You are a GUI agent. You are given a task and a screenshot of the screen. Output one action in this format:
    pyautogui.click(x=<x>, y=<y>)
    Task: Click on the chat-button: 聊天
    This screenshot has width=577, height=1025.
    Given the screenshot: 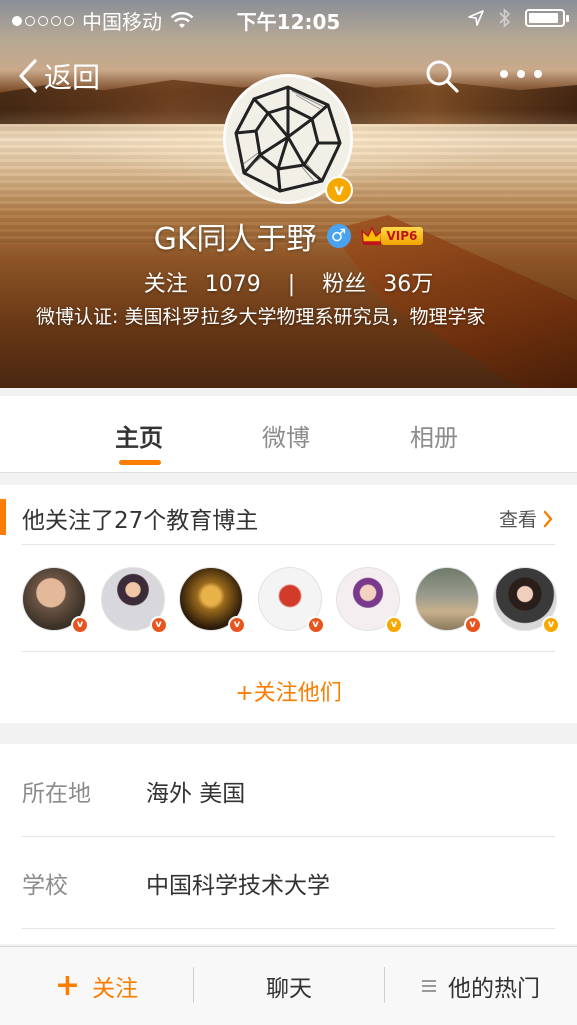 What is the action you would take?
    pyautogui.click(x=289, y=986)
    